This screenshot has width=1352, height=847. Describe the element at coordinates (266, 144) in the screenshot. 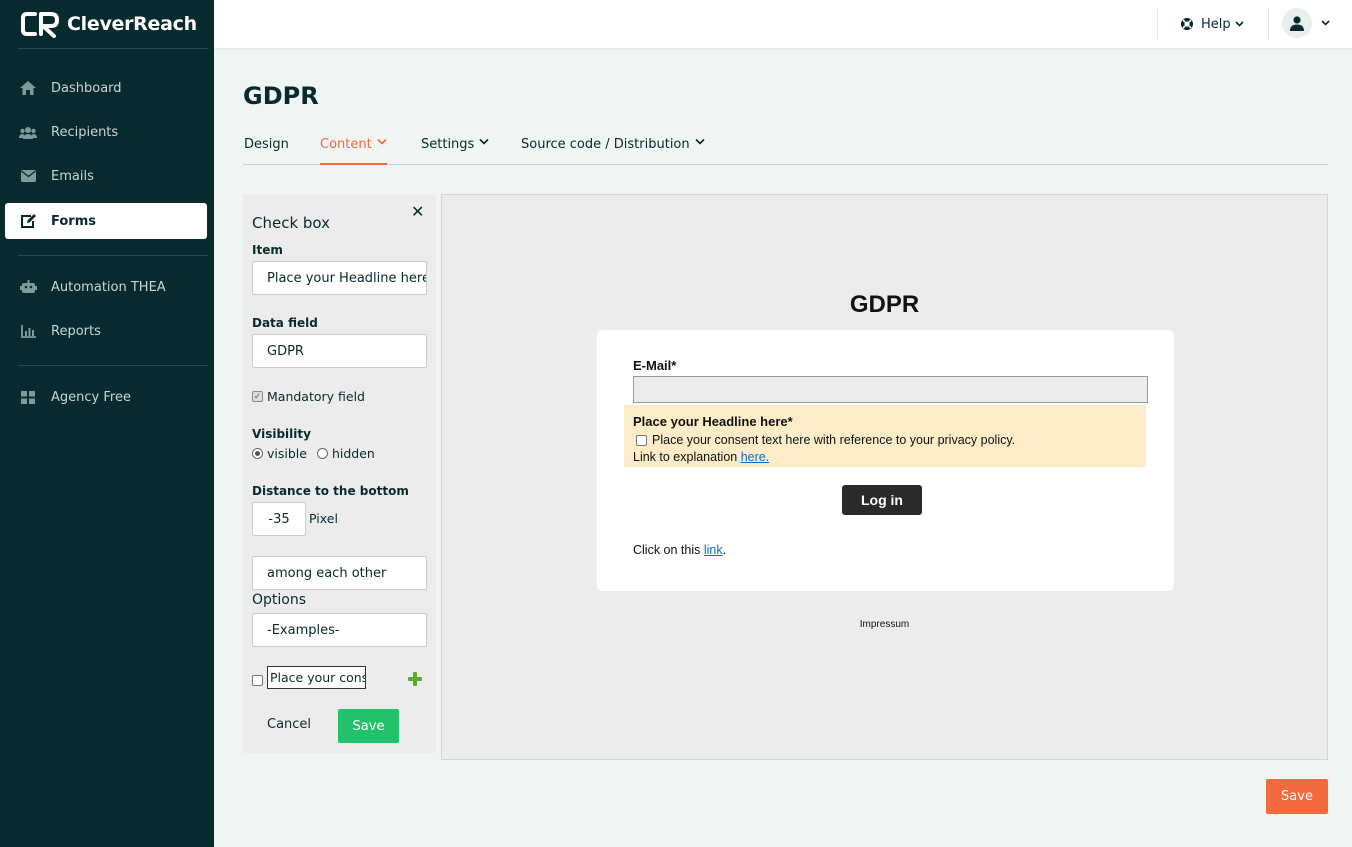

I see `tab-label: Design` at that location.